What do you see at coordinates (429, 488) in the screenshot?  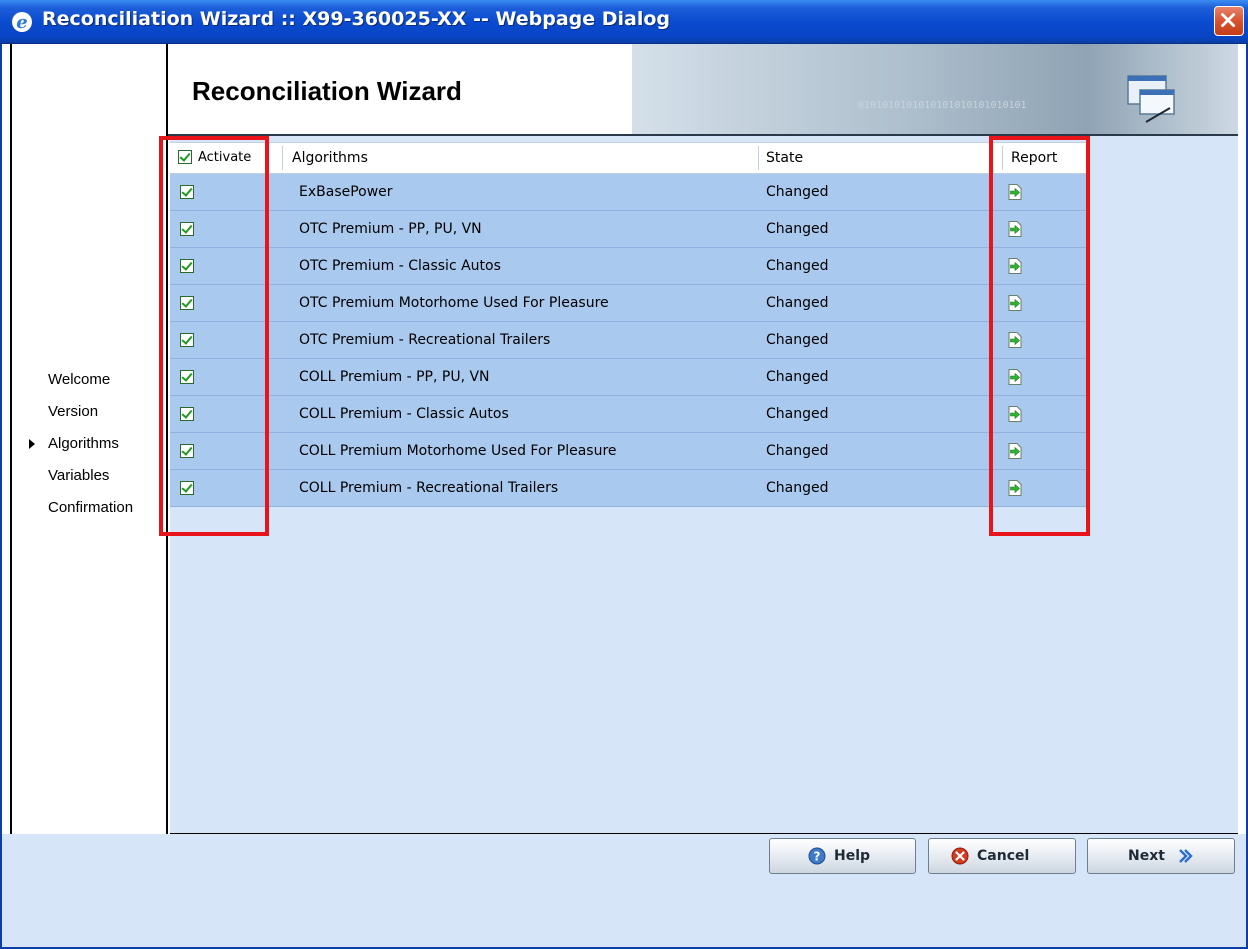 I see `algorithm-name: COLL Premium - Recreational Trailers` at bounding box center [429, 488].